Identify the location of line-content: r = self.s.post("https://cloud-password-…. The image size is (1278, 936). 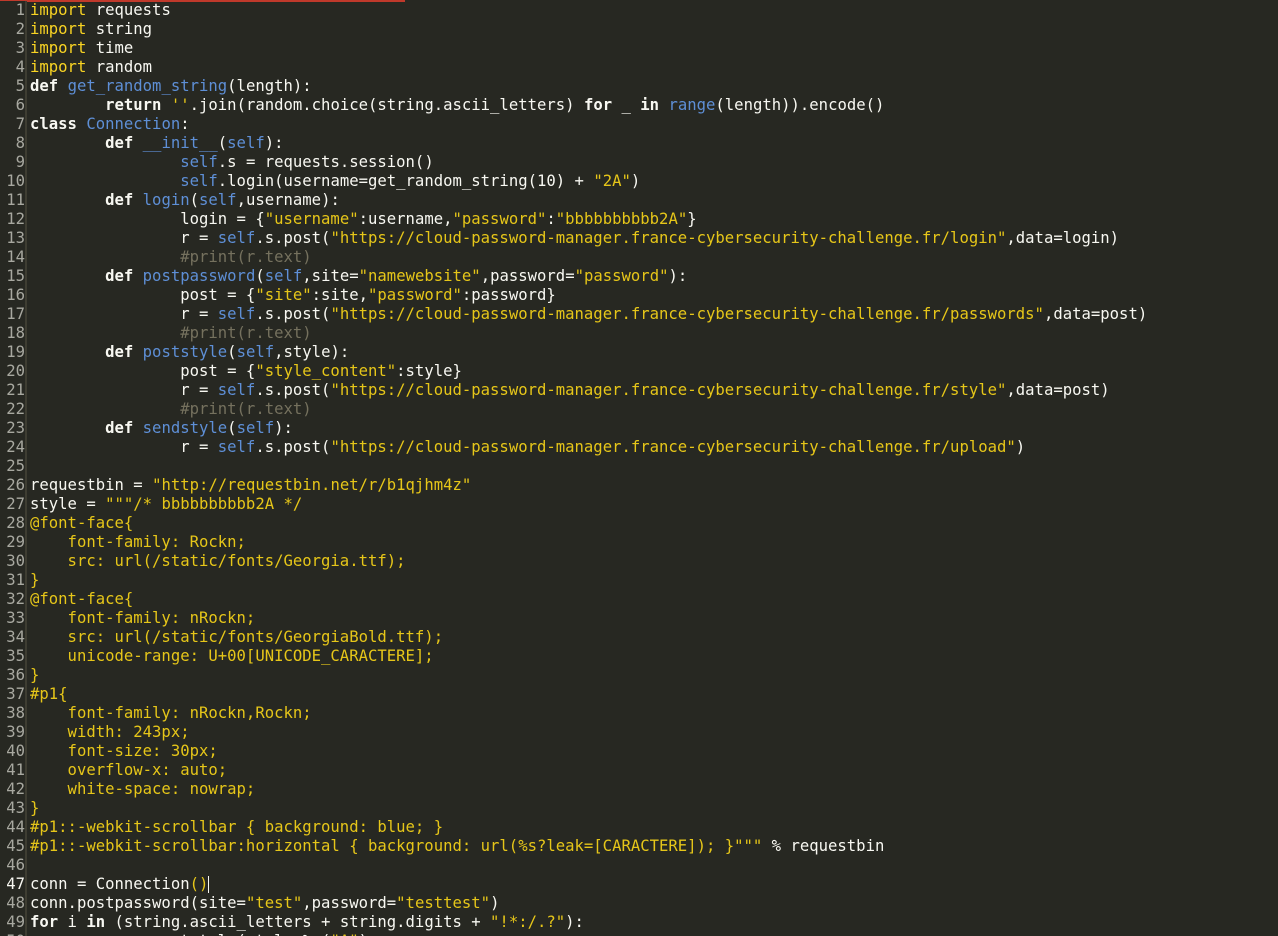
(527, 447).